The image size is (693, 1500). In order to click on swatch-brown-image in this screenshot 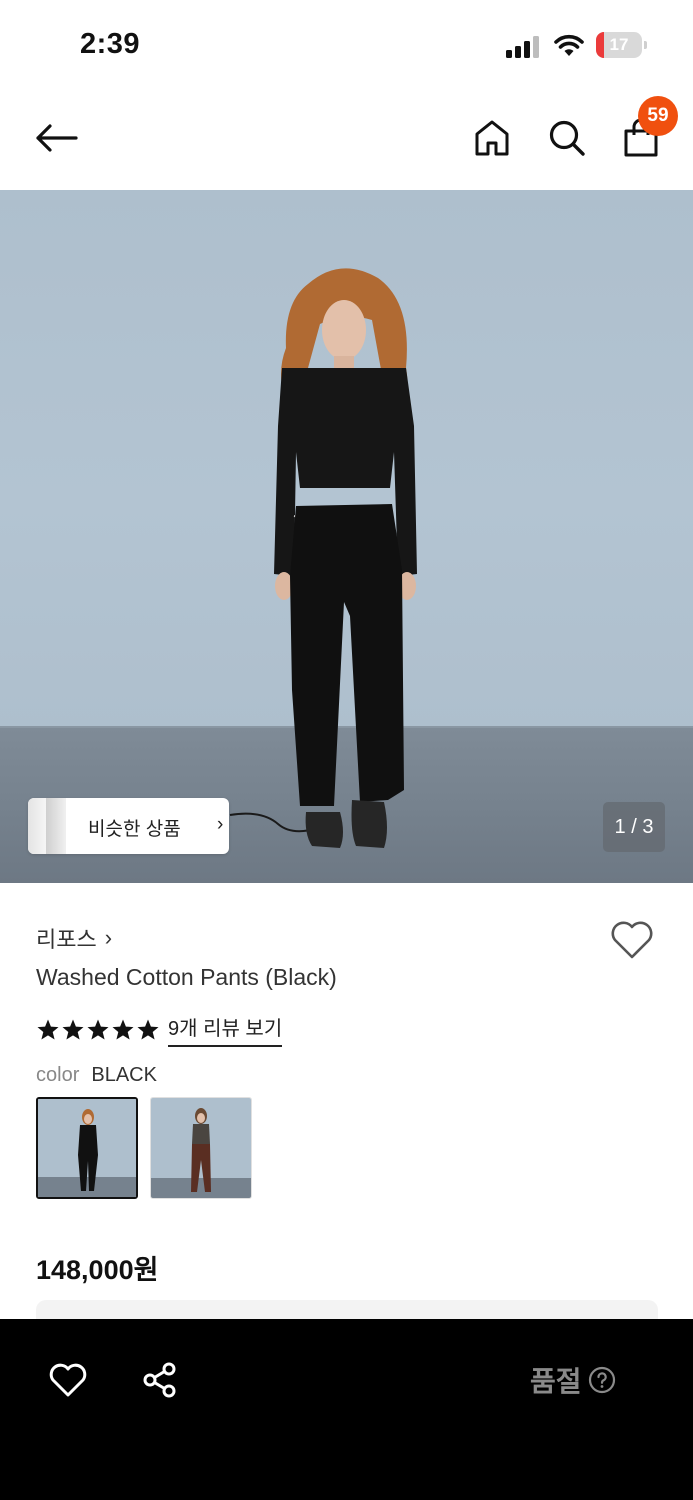, I will do `click(201, 1148)`.